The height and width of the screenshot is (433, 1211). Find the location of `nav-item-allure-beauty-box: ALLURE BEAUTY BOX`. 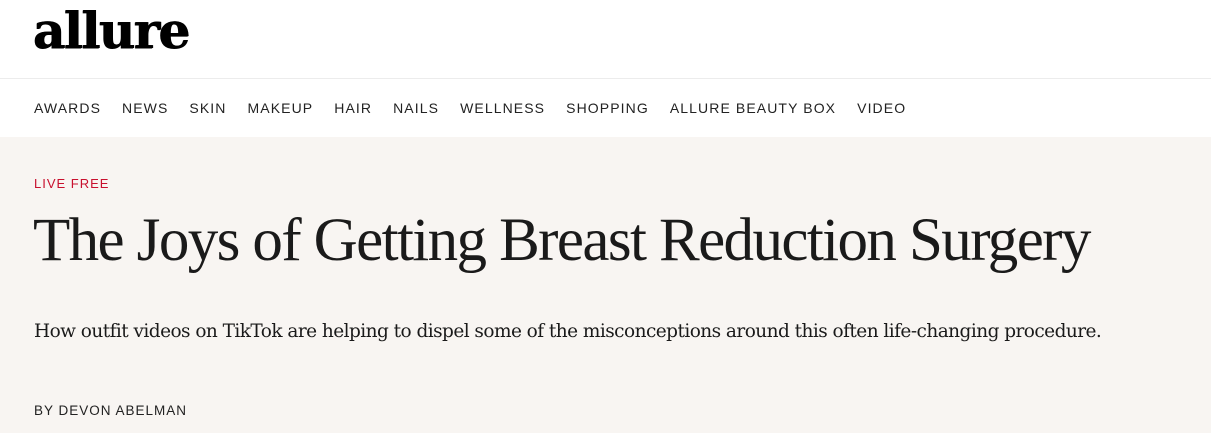

nav-item-allure-beauty-box: ALLURE BEAUTY BOX is located at coordinates (753, 108).